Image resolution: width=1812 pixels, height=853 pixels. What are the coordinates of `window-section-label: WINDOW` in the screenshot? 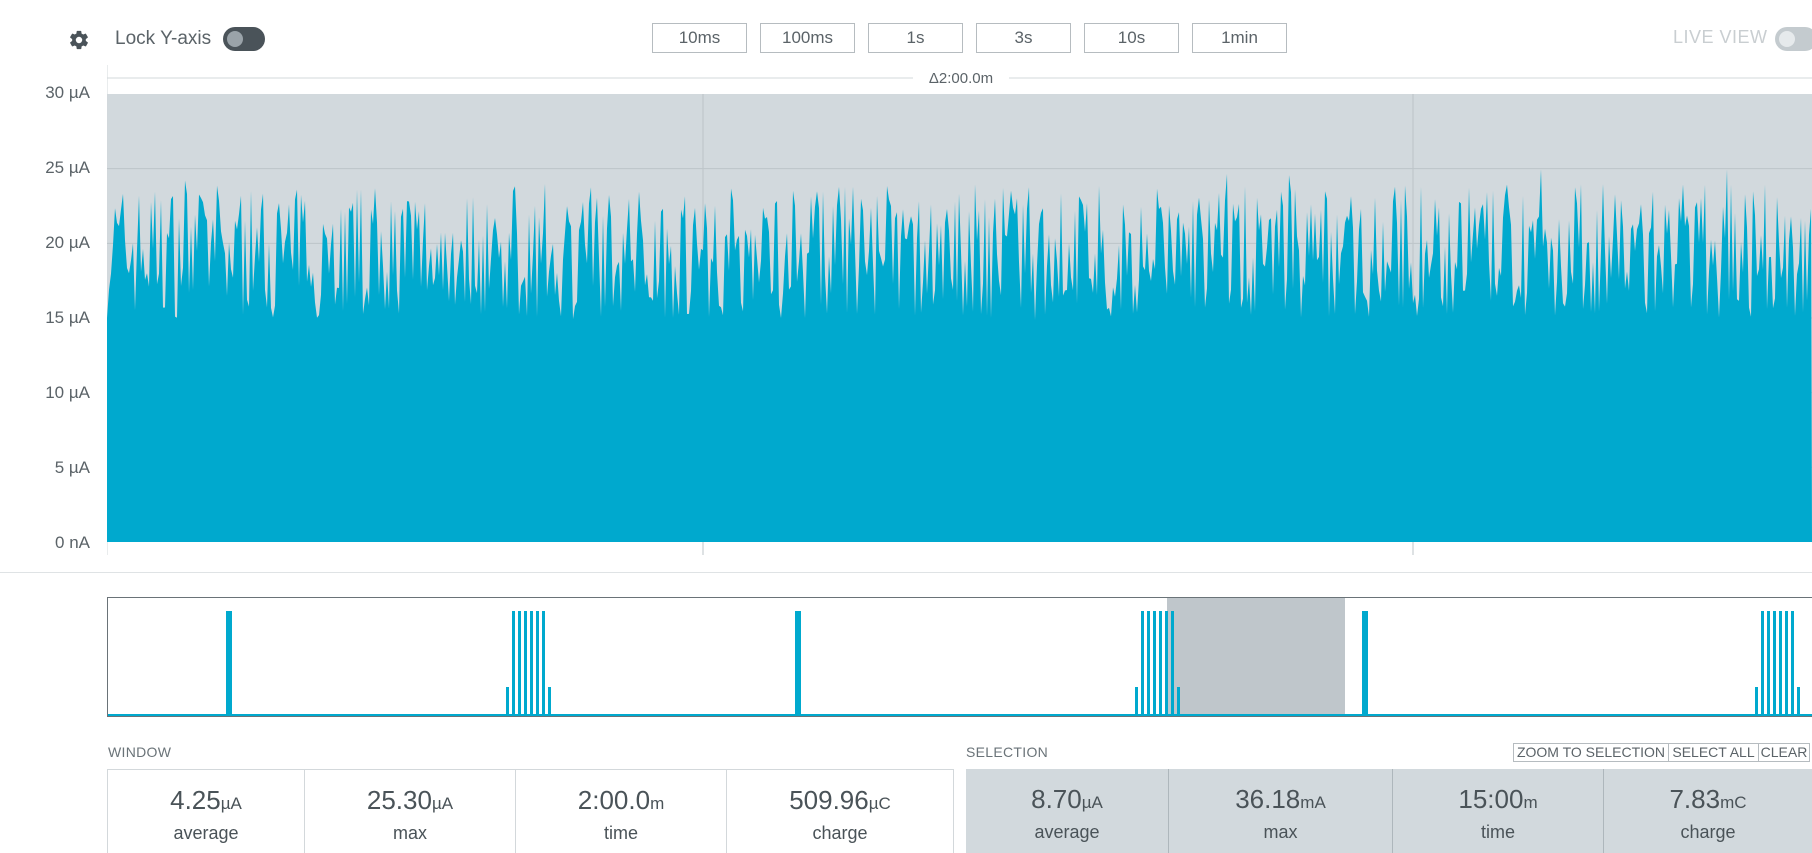 It's located at (140, 752).